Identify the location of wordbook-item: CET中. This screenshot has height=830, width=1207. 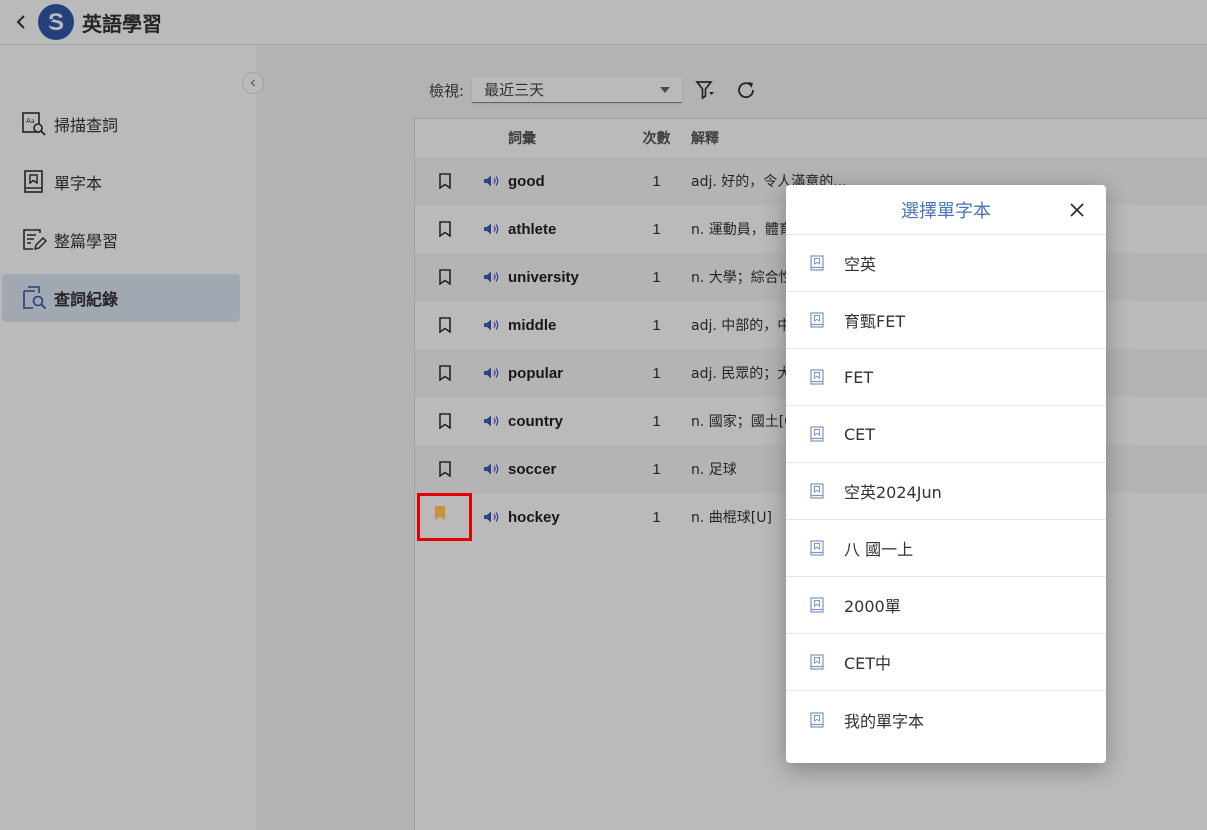
(946, 662).